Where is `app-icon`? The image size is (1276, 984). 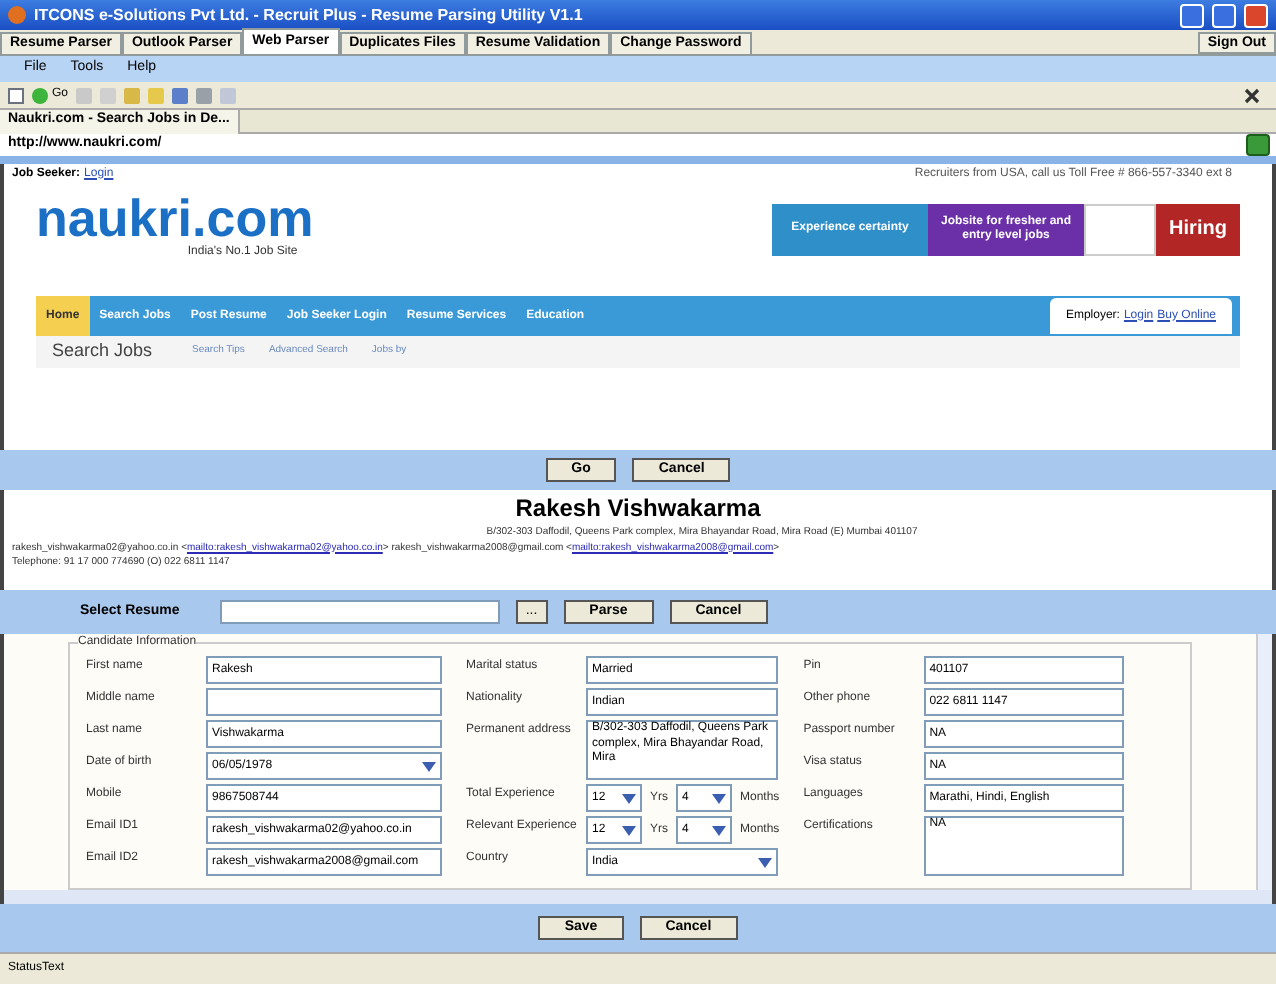
app-icon is located at coordinates (17, 15).